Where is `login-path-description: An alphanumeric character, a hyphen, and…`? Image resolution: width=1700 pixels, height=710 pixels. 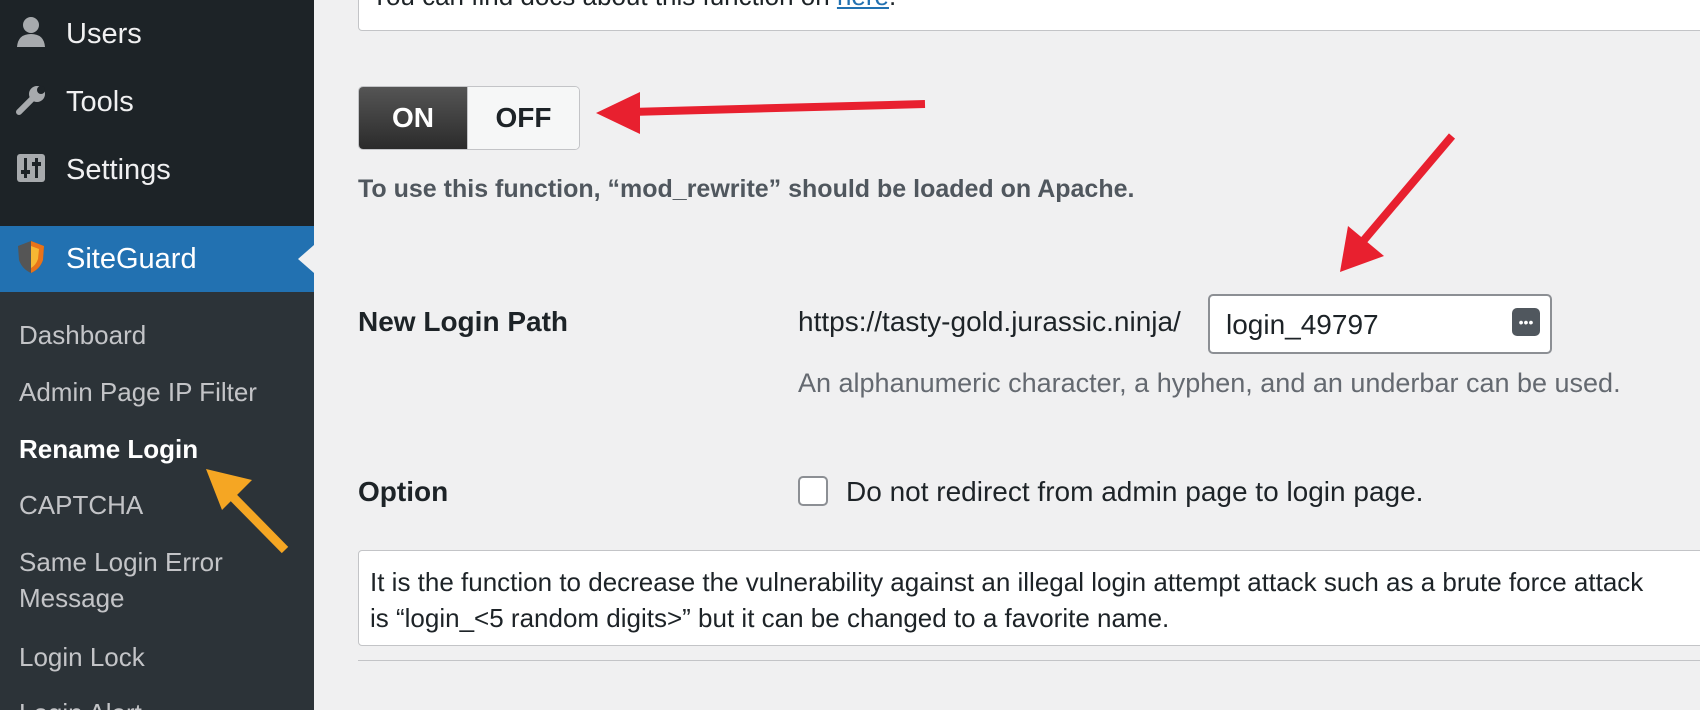
login-path-description: An alphanumeric character, a hyphen, and… is located at coordinates (1209, 383).